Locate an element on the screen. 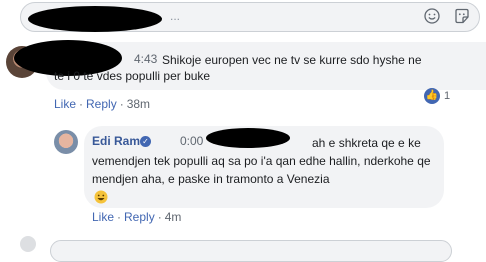  grinning-emoji-icon is located at coordinates (101, 197).